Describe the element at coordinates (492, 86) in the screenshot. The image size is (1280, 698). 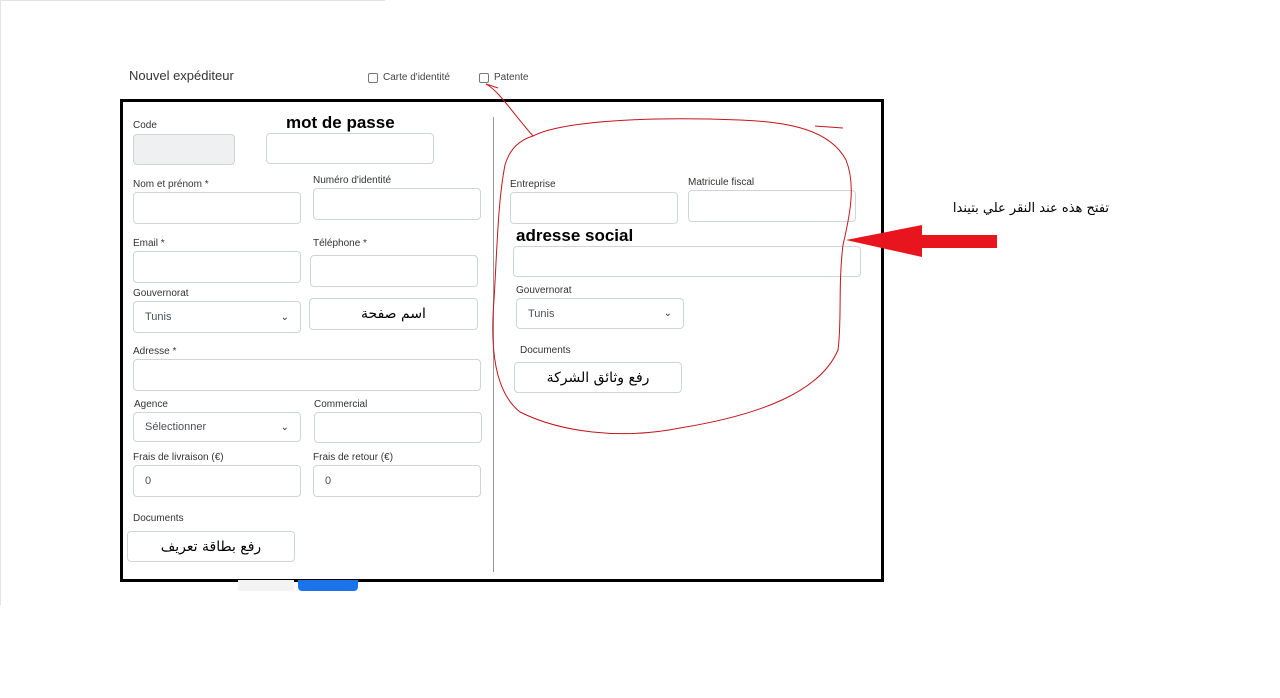
I see `annotation-connector` at that location.